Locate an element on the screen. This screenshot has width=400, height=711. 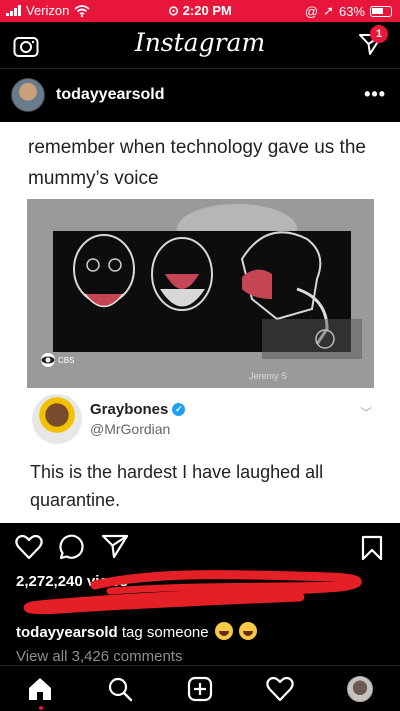
bookmark-icon is located at coordinates (372, 548).